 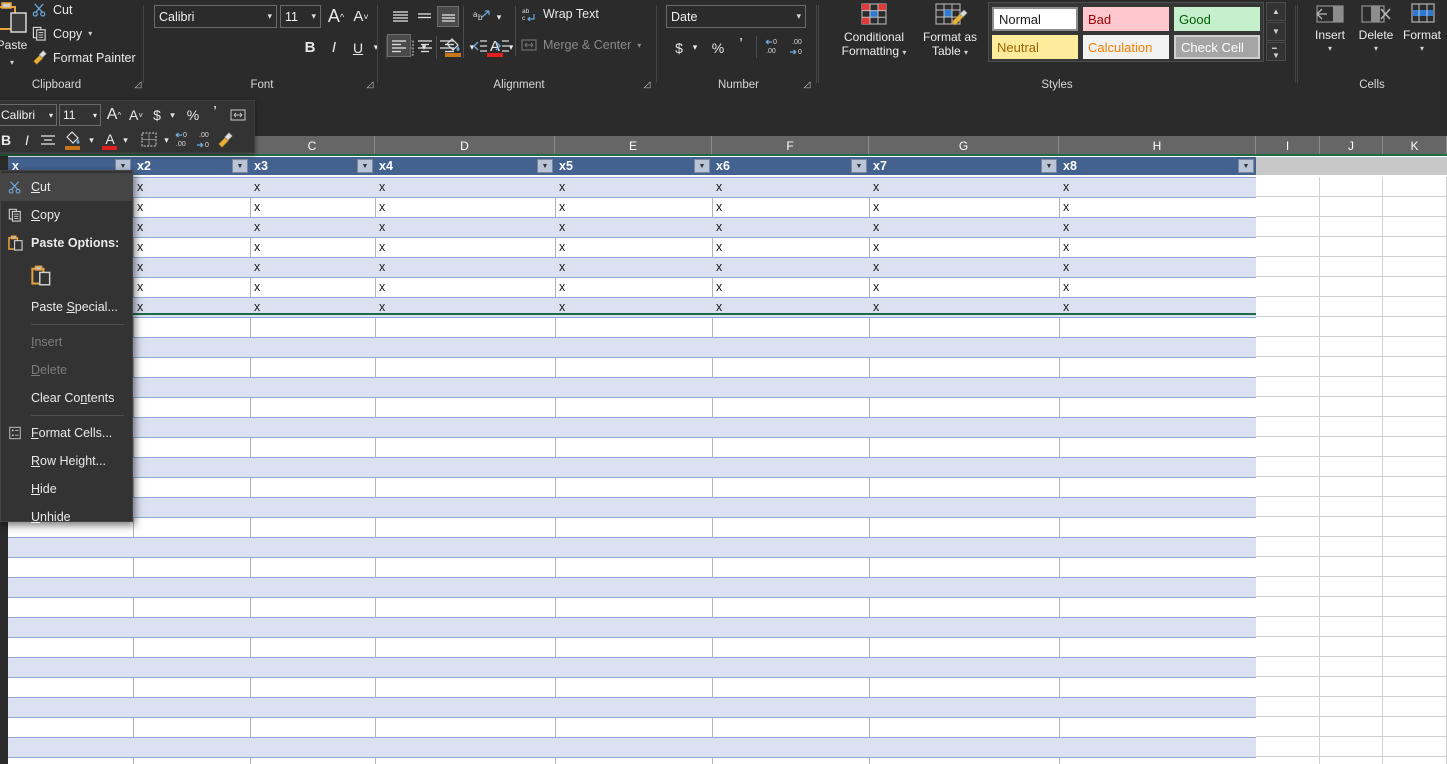 I want to click on context-menu-item-paste-options: Paste Options:, so click(x=66, y=243).